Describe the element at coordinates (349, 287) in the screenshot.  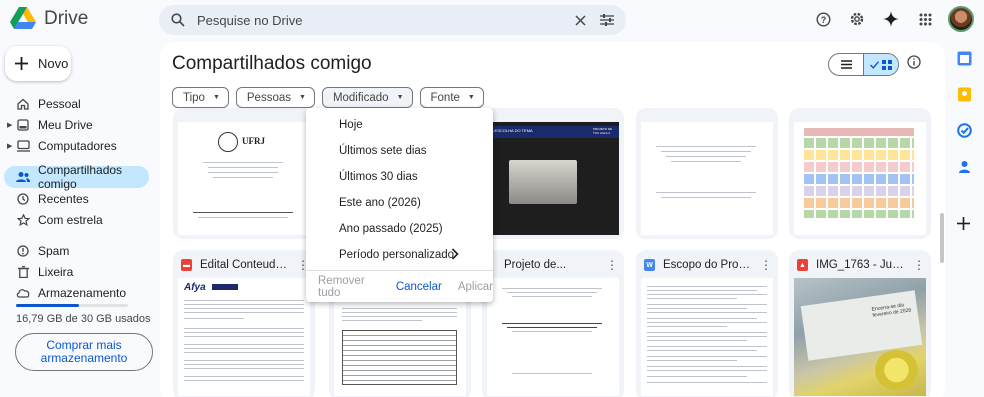
I see `remove-all-button: Remover tudo` at that location.